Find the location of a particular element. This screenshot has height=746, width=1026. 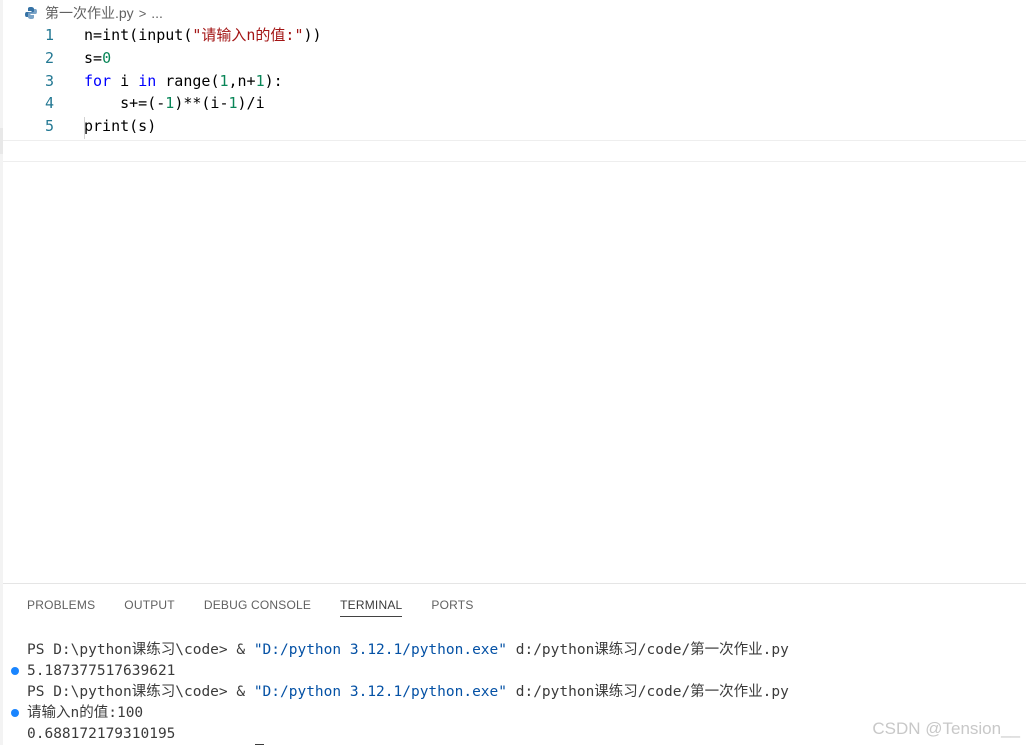

code-token: input is located at coordinates (161, 35).